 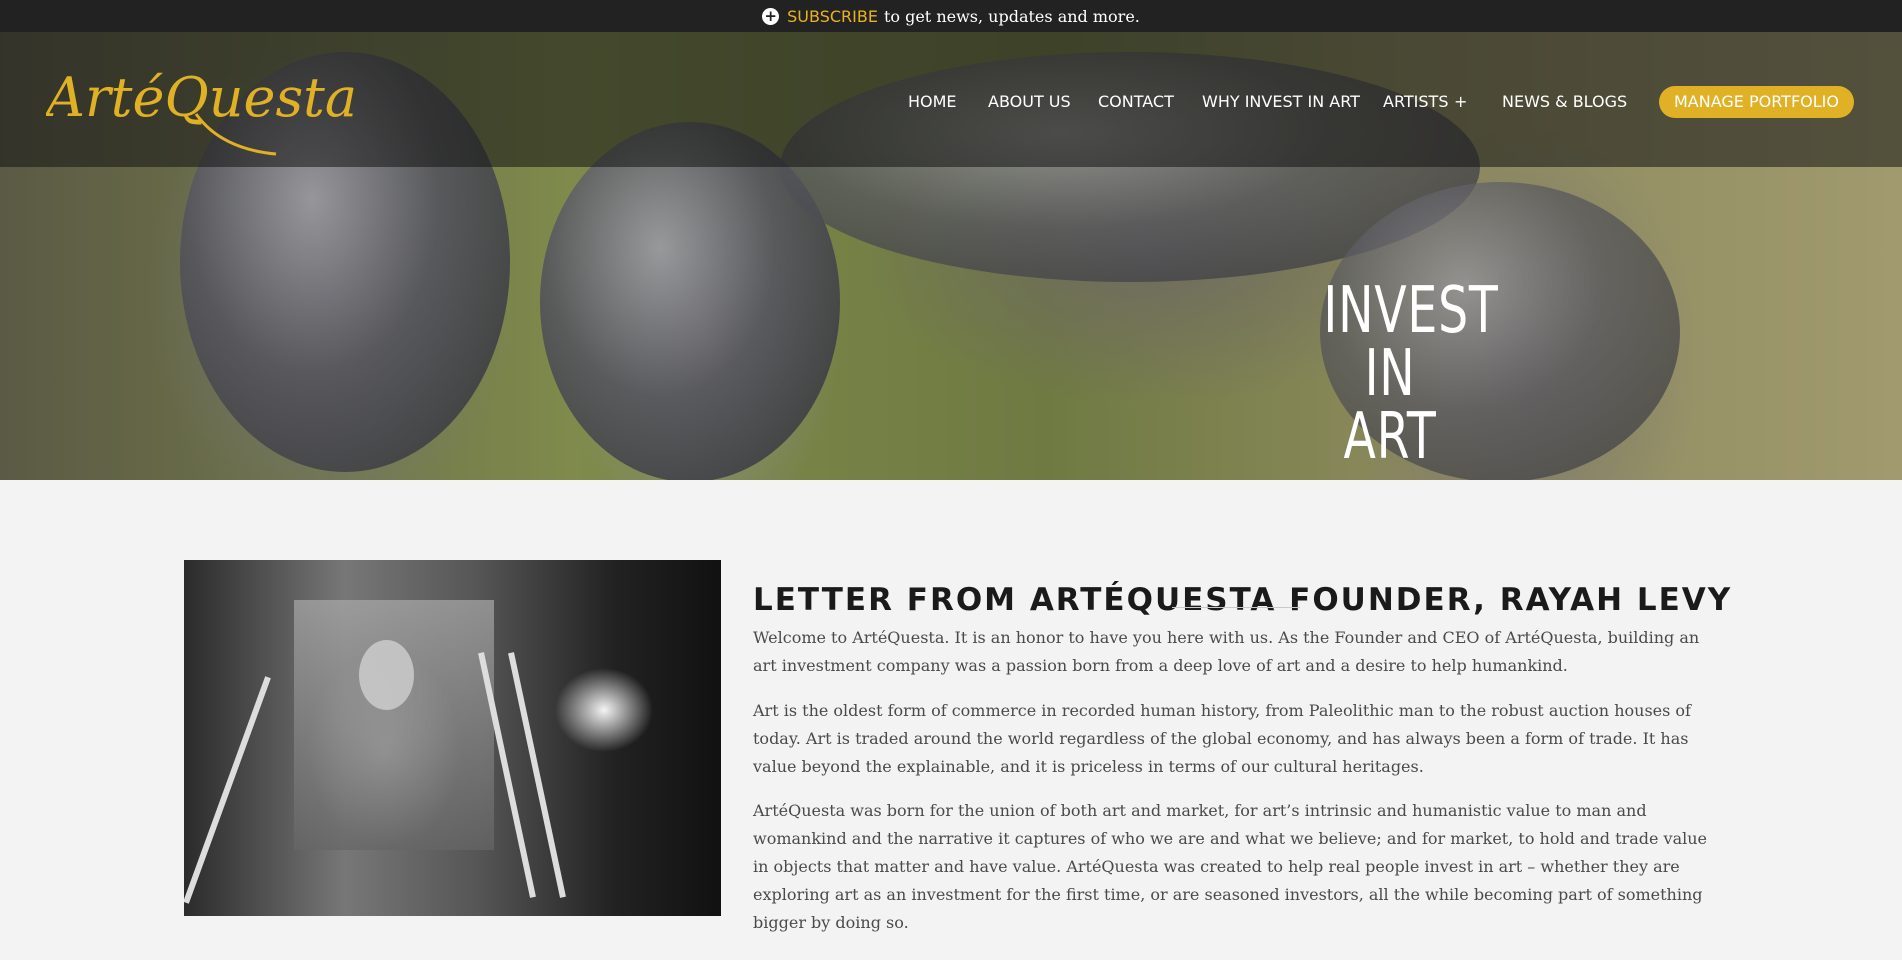 What do you see at coordinates (1011, 16) in the screenshot?
I see `subscribe-text: to get news, updates and more.` at bounding box center [1011, 16].